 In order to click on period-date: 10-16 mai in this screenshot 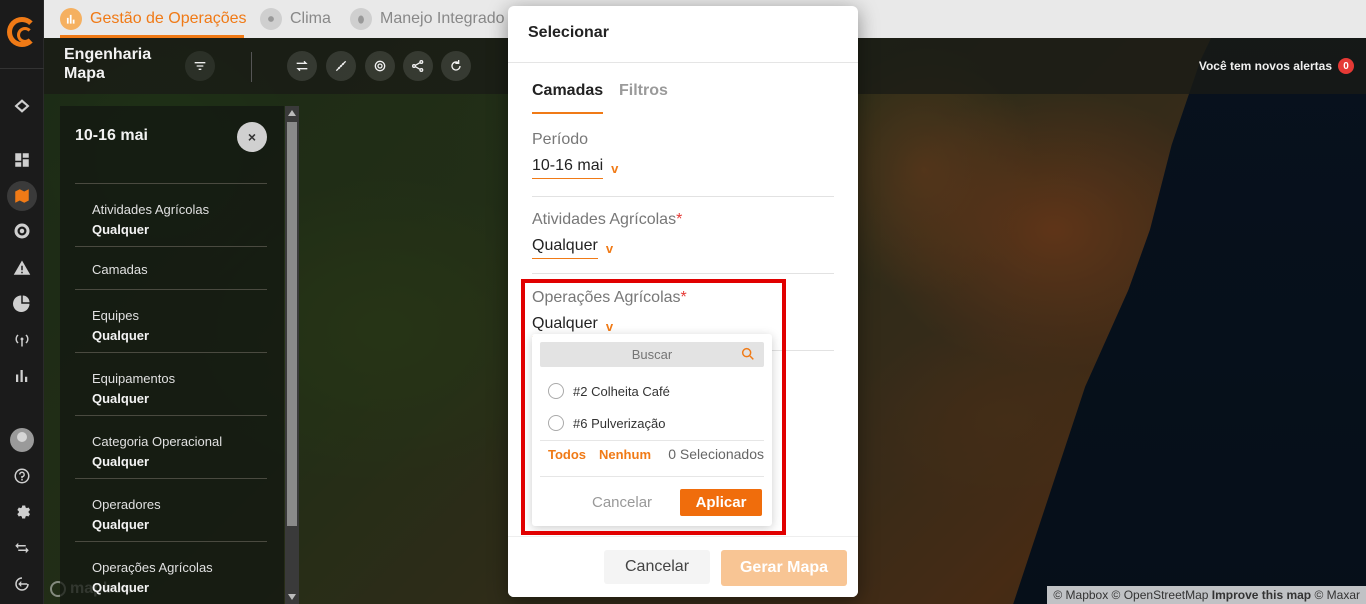, I will do `click(111, 135)`.